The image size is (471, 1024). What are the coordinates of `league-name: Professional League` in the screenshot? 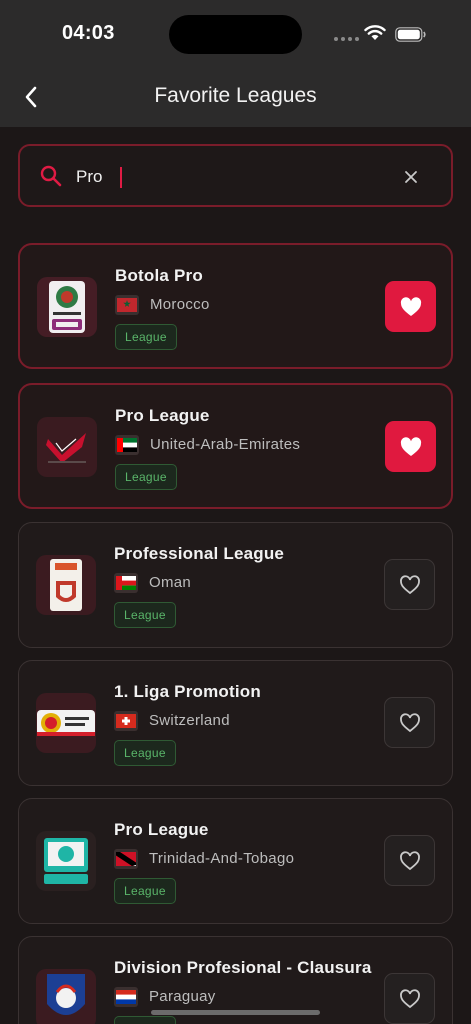 It's located at (199, 553).